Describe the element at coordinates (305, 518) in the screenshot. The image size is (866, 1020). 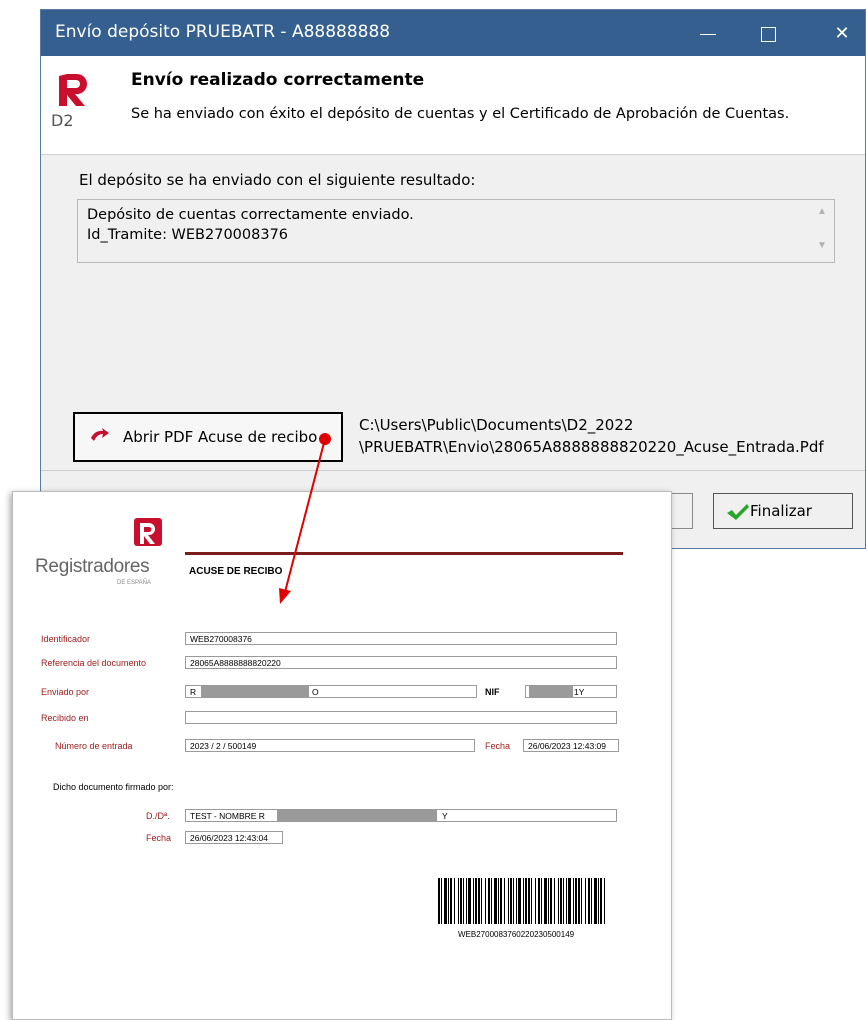
I see `annotation-arrow` at that location.